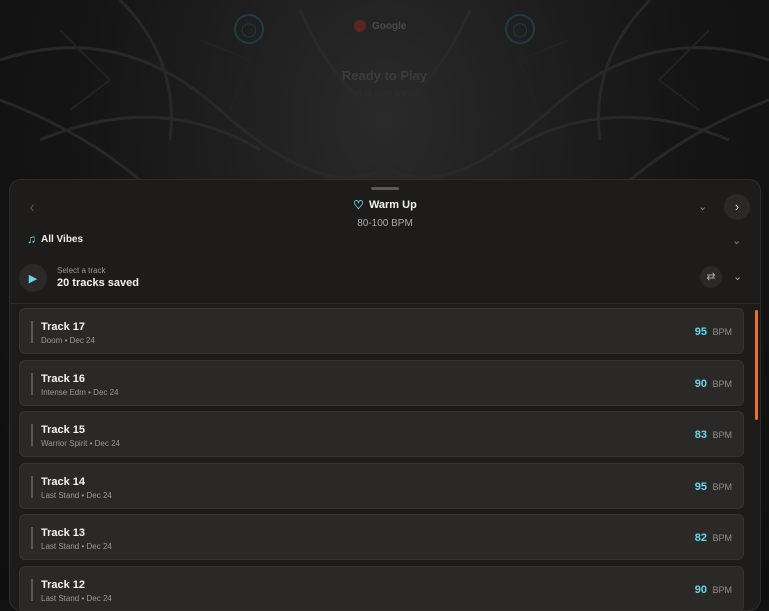 The height and width of the screenshot is (611, 769). What do you see at coordinates (80, 444) in the screenshot?
I see `track-meta: Warrior Spirit • Dec 24` at bounding box center [80, 444].